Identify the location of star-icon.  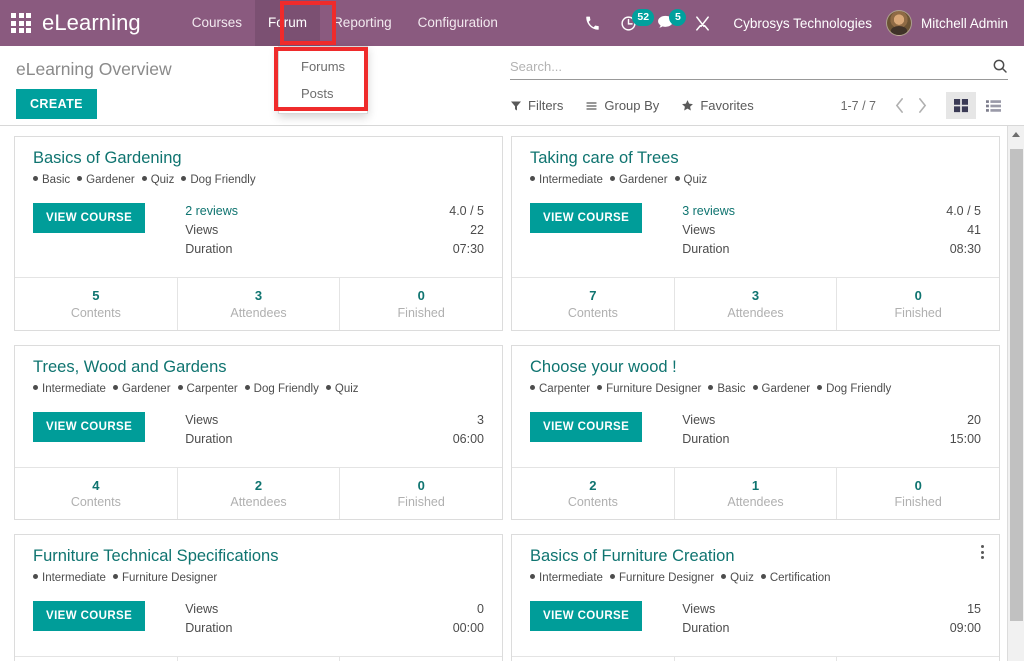
(688, 105).